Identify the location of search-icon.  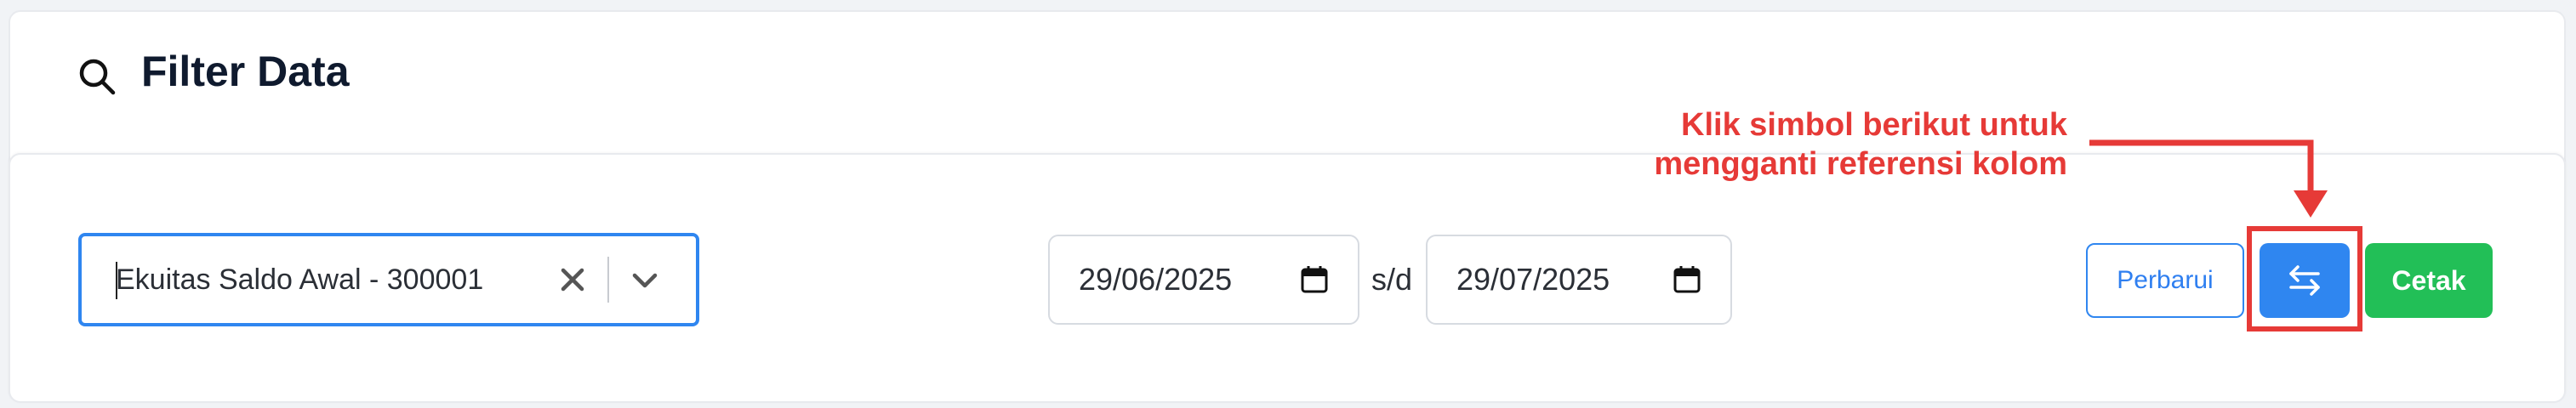
(98, 77).